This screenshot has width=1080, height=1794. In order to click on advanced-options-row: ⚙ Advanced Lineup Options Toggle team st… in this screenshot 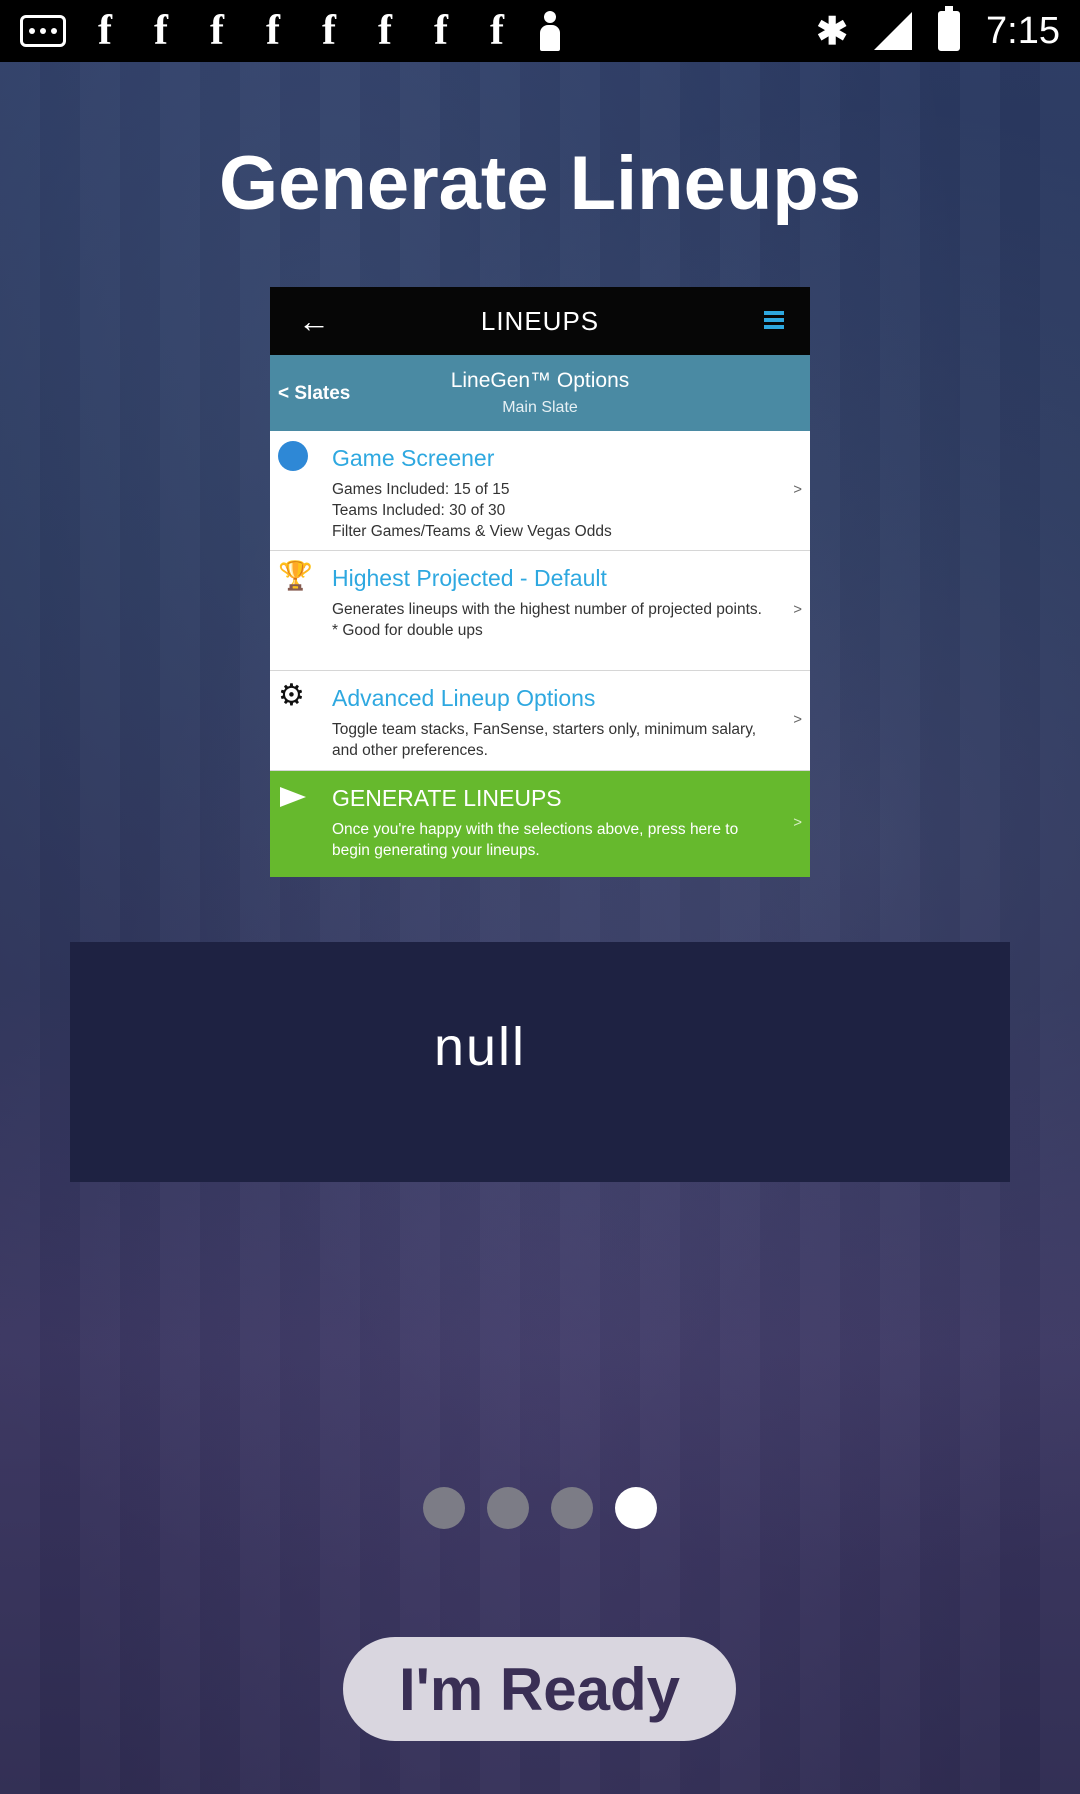, I will do `click(540, 721)`.